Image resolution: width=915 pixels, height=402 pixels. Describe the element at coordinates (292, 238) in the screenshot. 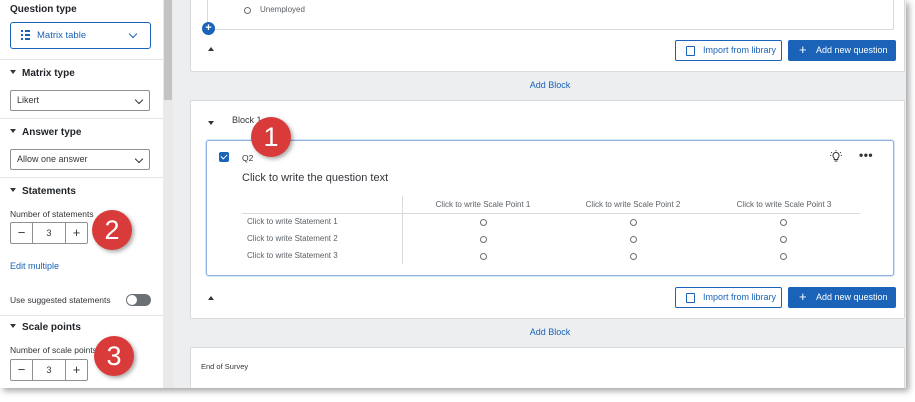

I see `statement-label: Click to write Statement 2` at that location.